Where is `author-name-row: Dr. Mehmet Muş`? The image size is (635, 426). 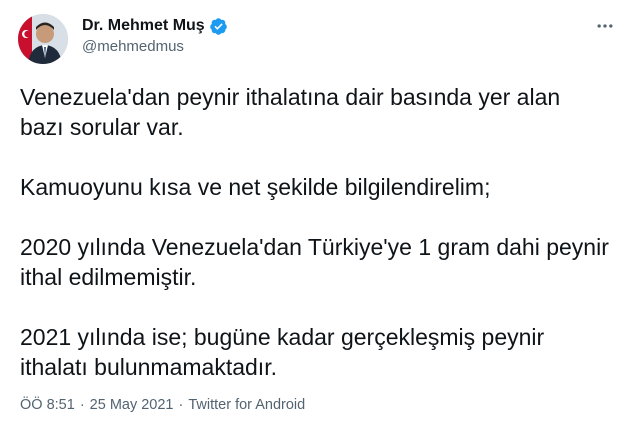
author-name-row: Dr. Mehmet Muş is located at coordinates (155, 26).